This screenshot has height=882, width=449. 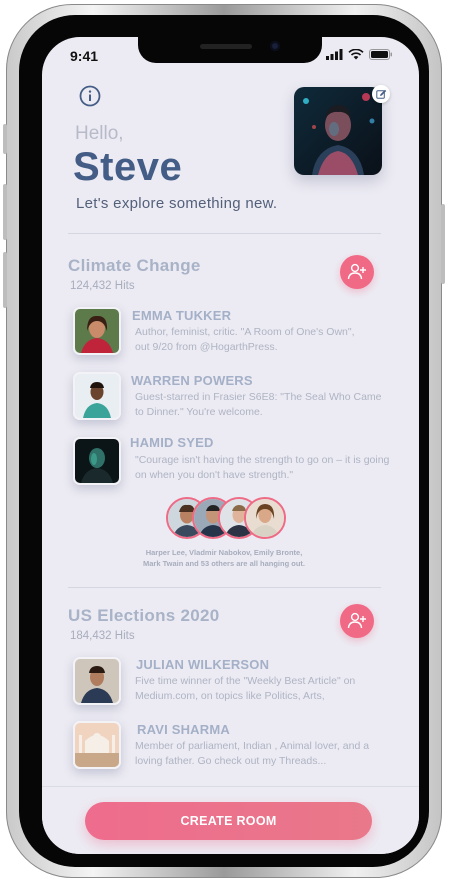 I want to click on battery-icon, so click(x=380, y=54).